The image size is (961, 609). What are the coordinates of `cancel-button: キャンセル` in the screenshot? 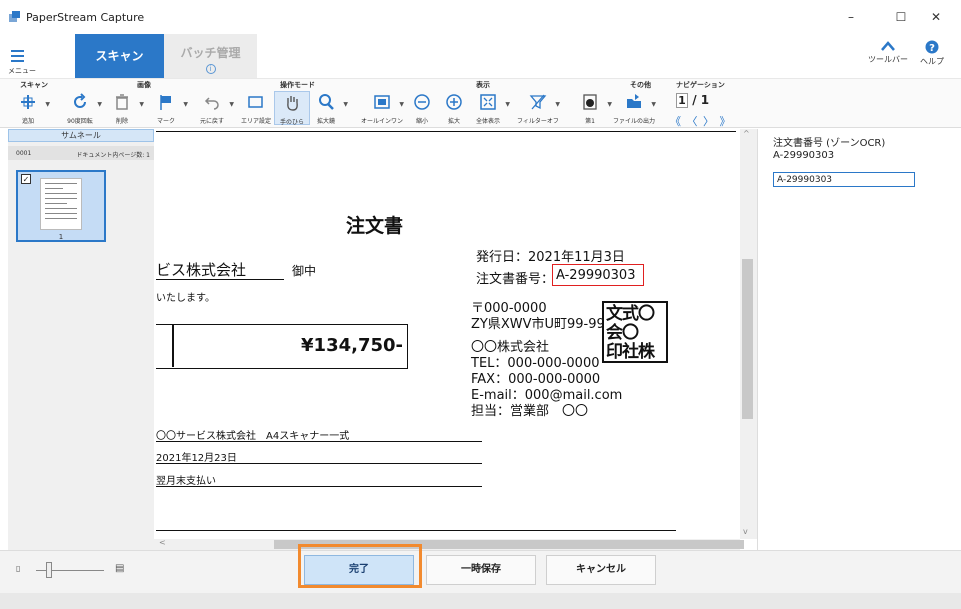 It's located at (601, 570).